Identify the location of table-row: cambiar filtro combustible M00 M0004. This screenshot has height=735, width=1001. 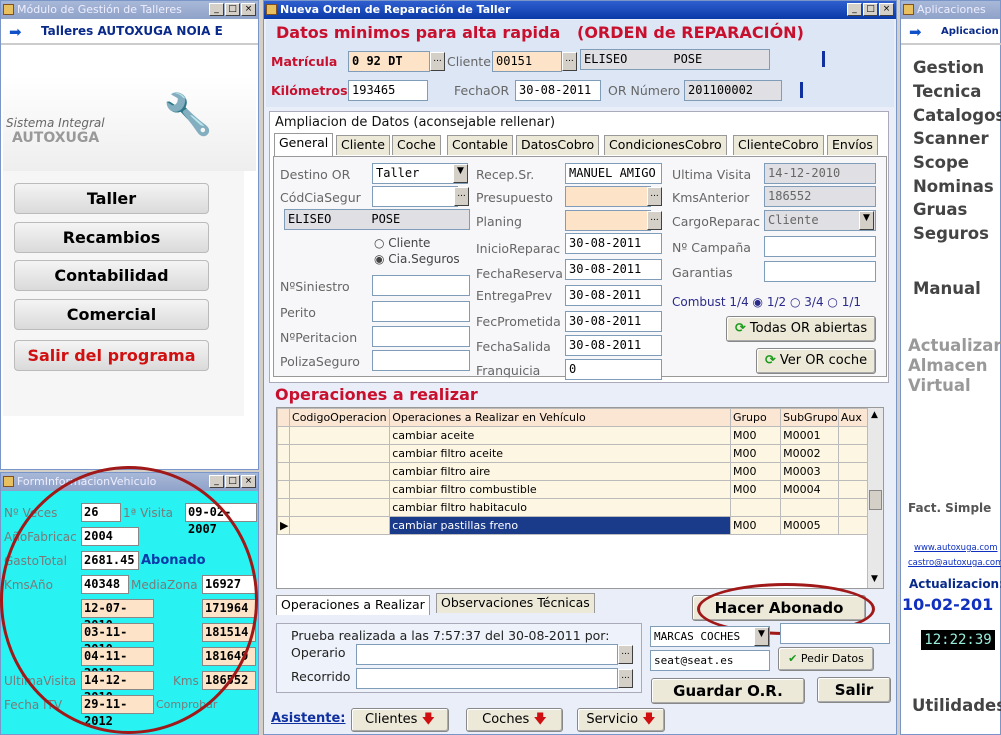
(573, 489).